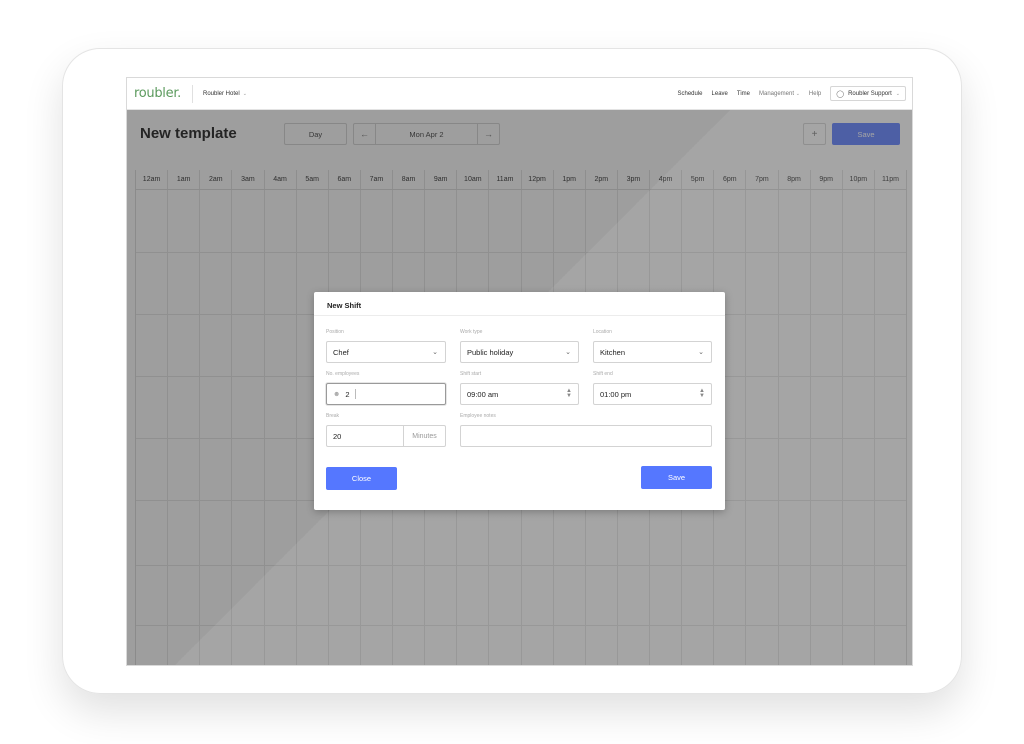 The height and width of the screenshot is (744, 1024). Describe the element at coordinates (519, 352) in the screenshot. I see `work-type-select: Public holiday ⌄` at that location.